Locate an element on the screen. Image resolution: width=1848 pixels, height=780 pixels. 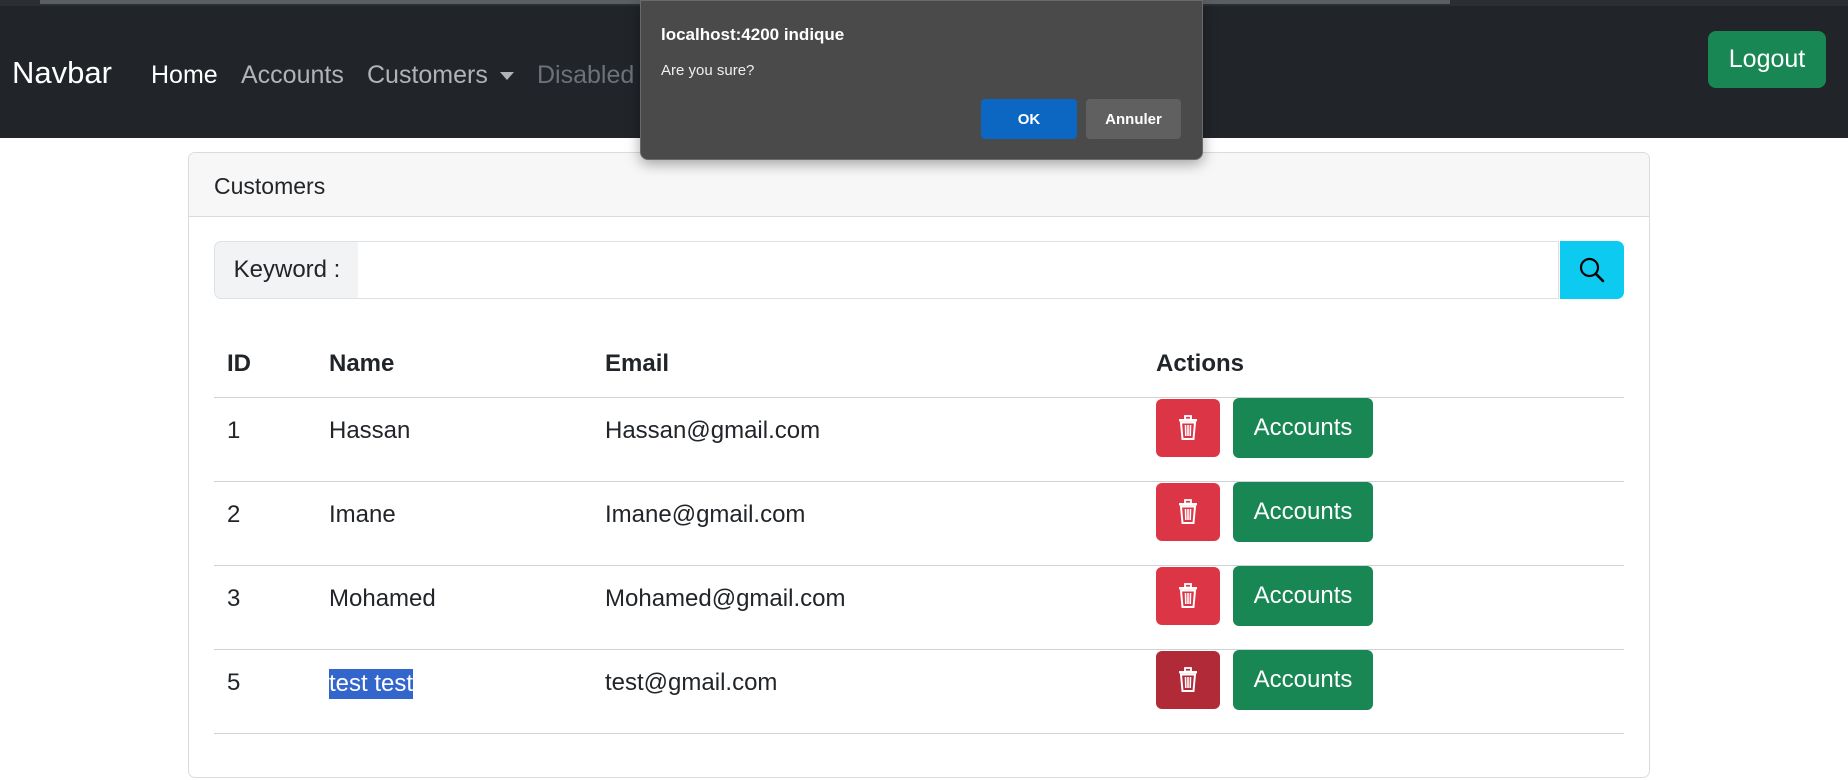
search-form: Keyword : is located at coordinates (919, 270).